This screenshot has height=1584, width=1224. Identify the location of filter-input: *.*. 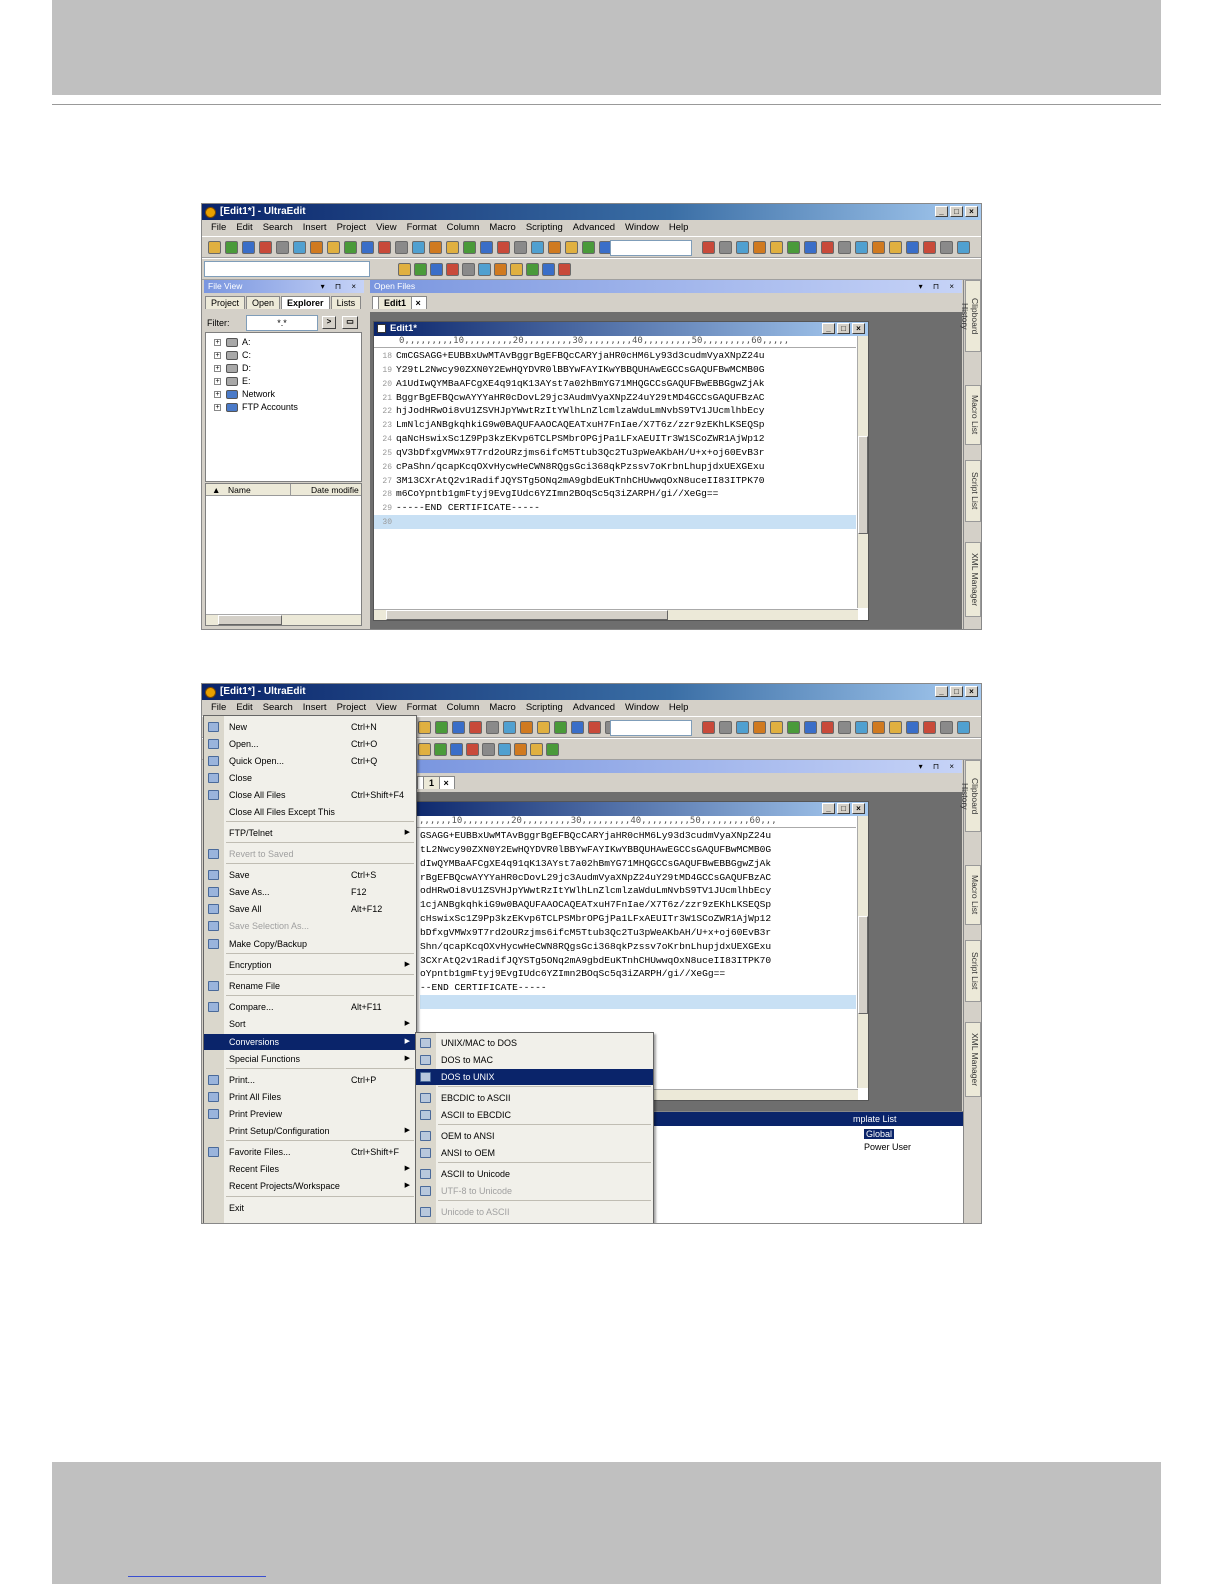
(282, 323).